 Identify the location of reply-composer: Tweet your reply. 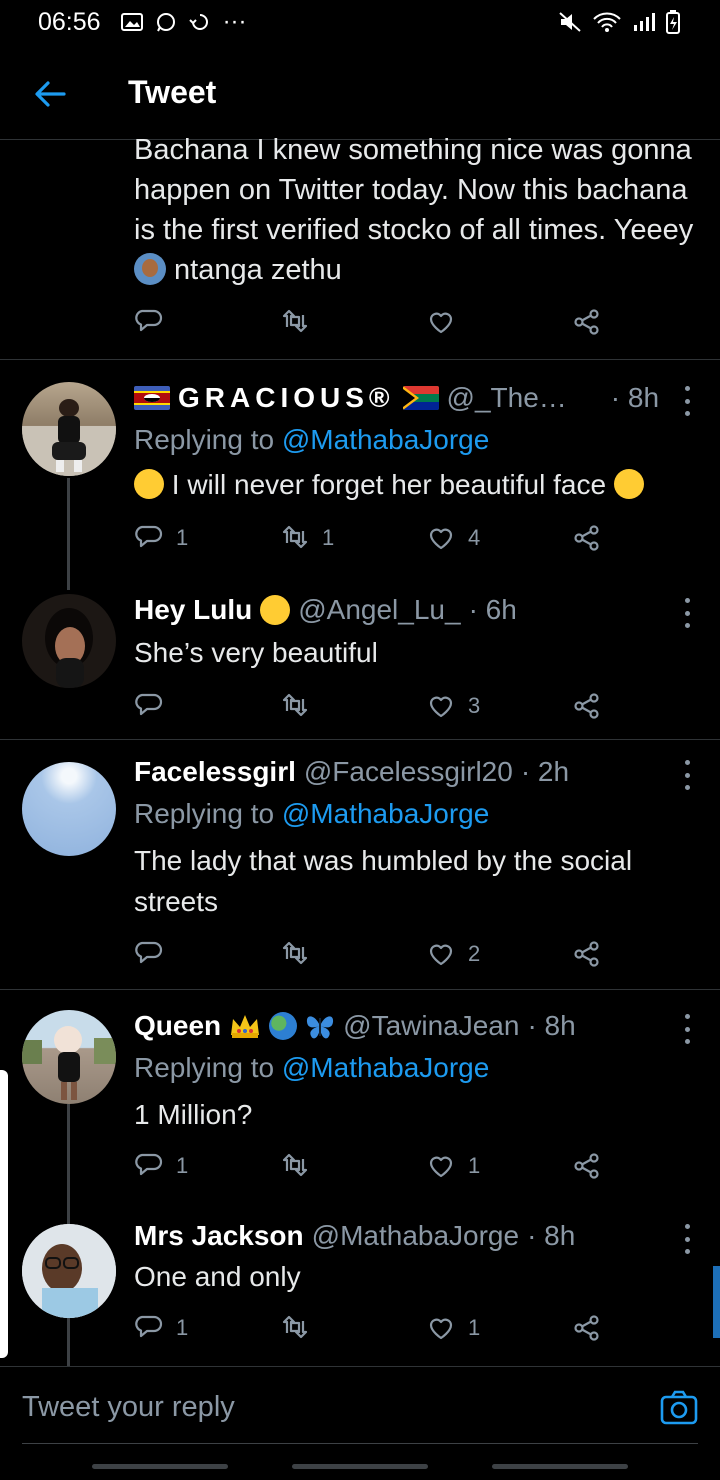
(360, 1405).